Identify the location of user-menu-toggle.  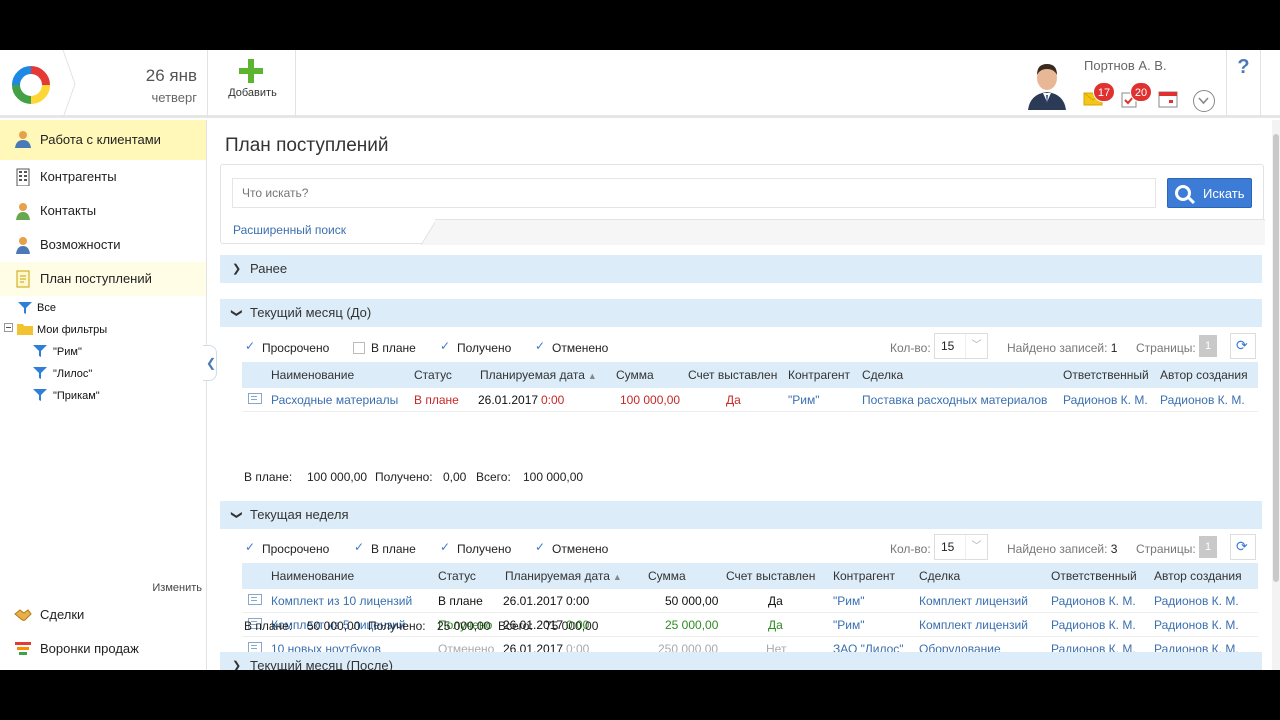
(1204, 101).